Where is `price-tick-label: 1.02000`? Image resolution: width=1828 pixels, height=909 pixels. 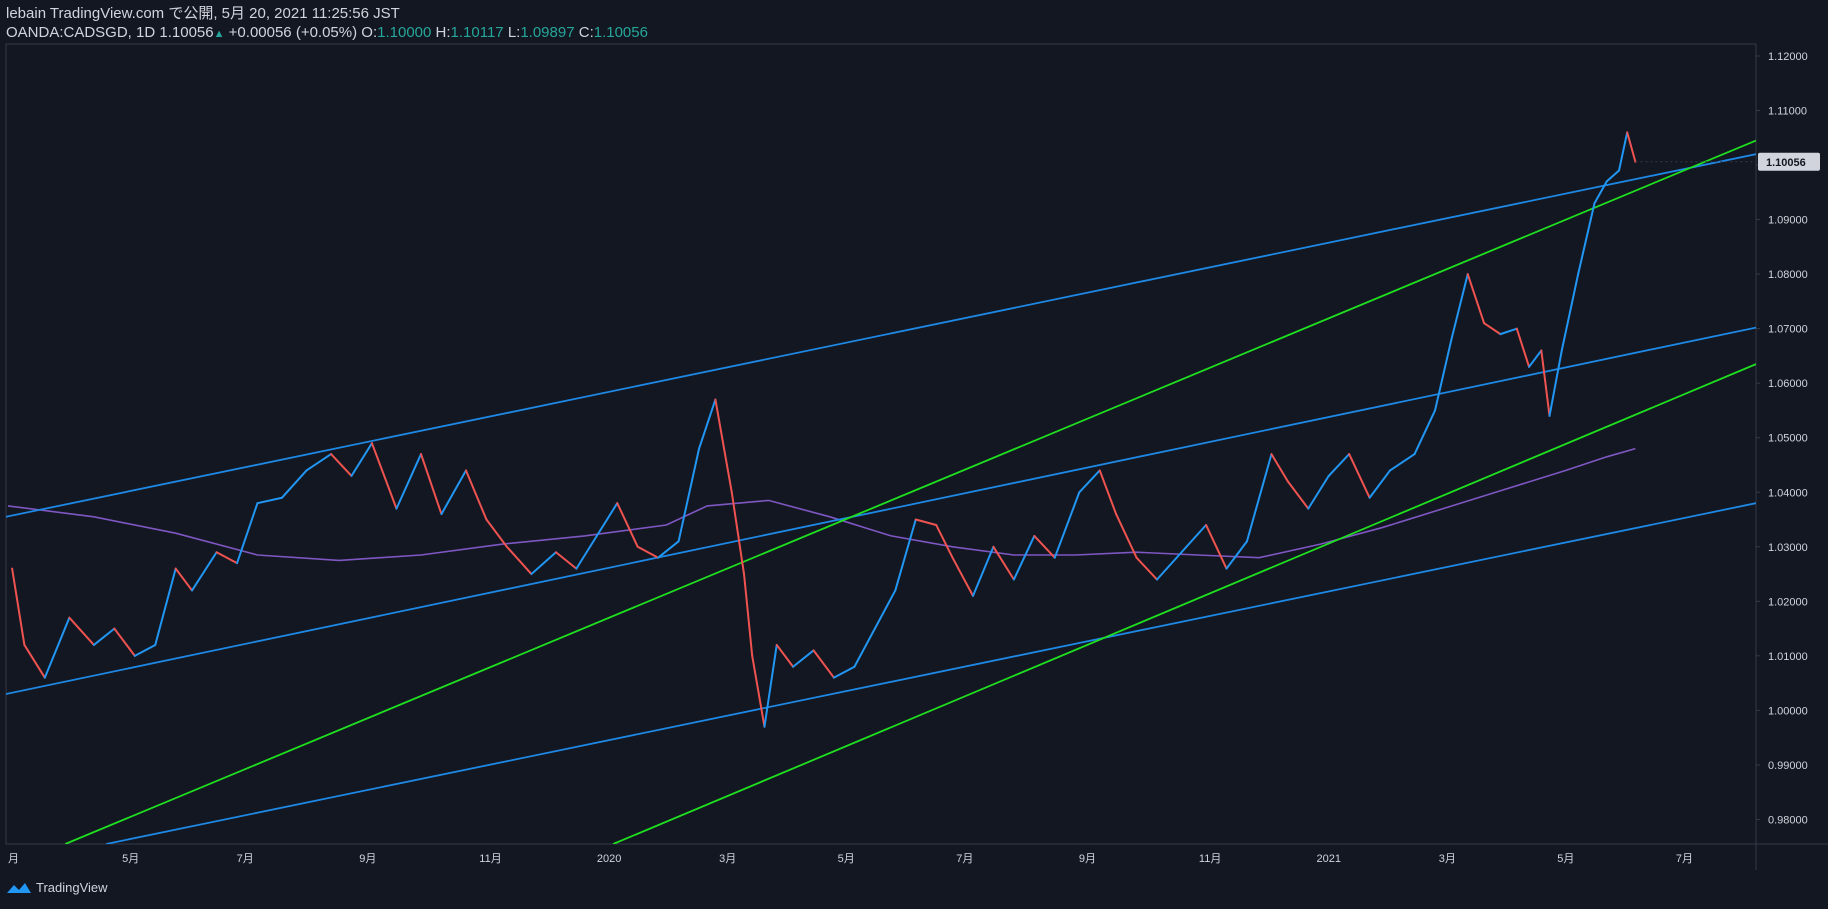
price-tick-label: 1.02000 is located at coordinates (1788, 602).